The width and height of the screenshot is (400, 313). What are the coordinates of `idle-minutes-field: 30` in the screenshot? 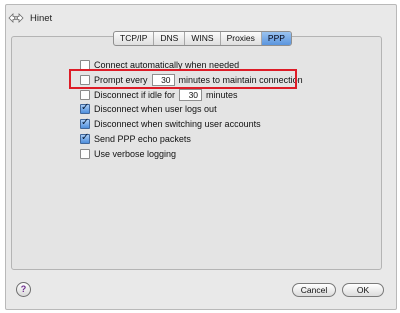 It's located at (191, 95).